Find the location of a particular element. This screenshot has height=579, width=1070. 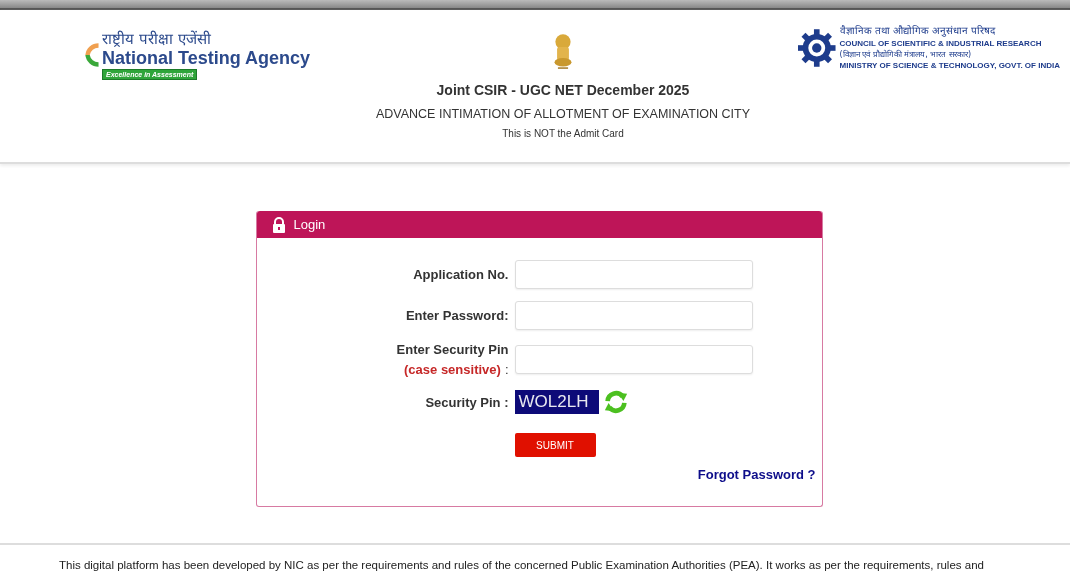

field-label: Enter Password: is located at coordinates (457, 315).